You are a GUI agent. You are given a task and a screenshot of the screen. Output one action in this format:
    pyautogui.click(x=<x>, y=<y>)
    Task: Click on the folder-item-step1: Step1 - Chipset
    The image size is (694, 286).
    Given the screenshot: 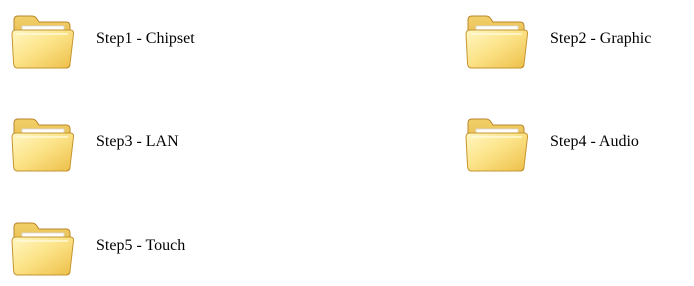 What is the action you would take?
    pyautogui.click(x=102, y=41)
    